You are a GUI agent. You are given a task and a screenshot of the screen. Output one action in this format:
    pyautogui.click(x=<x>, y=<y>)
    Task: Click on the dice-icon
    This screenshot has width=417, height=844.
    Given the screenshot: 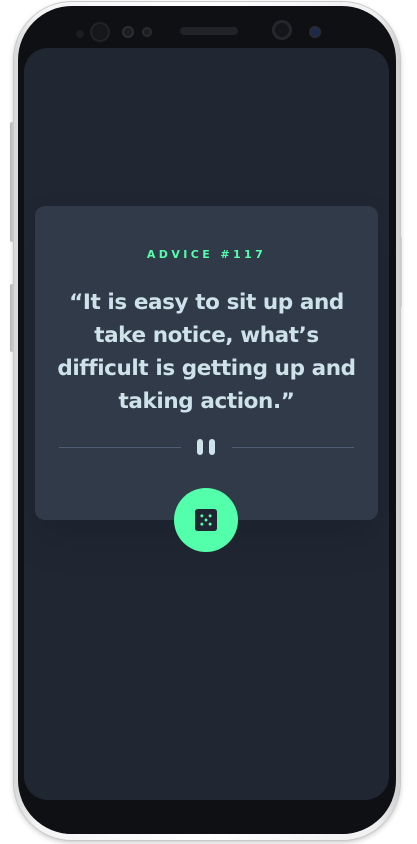 What is the action you would take?
    pyautogui.click(x=206, y=520)
    